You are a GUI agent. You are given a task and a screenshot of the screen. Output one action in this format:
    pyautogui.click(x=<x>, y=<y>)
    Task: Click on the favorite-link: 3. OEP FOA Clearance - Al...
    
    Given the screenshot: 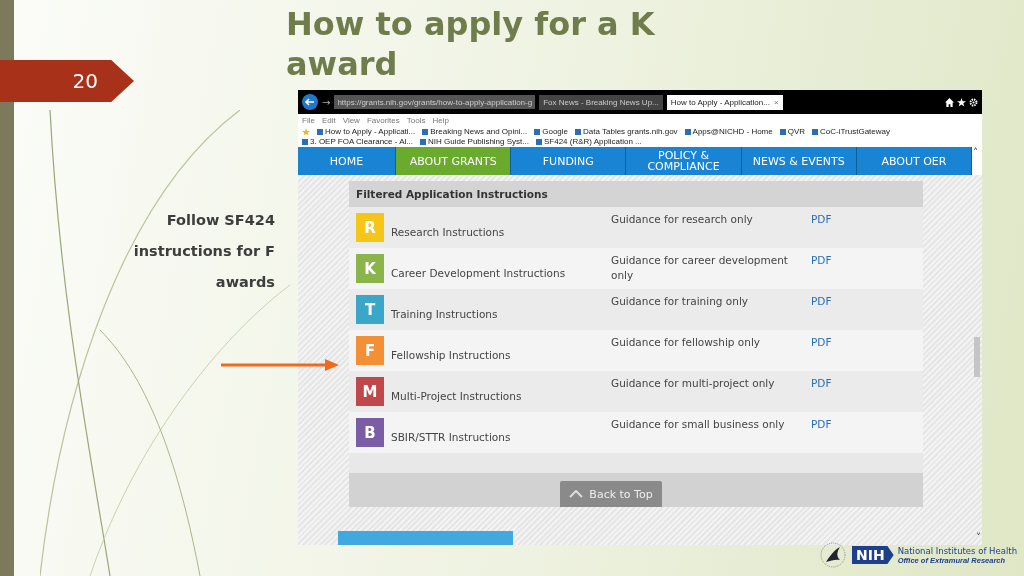 What is the action you would take?
    pyautogui.click(x=357, y=141)
    